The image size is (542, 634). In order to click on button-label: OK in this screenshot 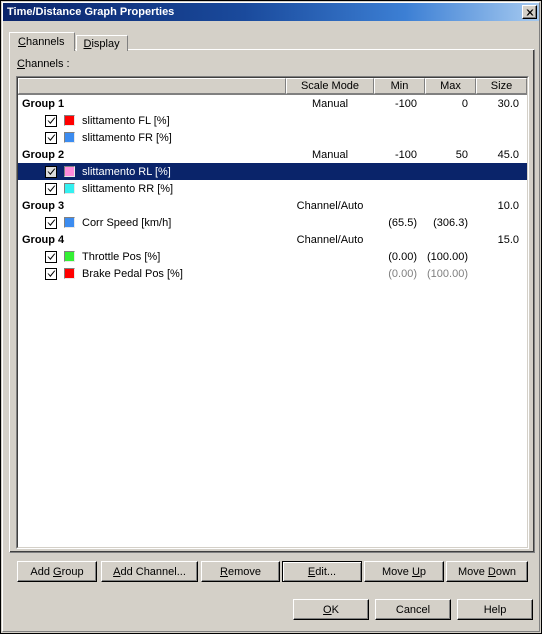, I will do `click(331, 609)`.